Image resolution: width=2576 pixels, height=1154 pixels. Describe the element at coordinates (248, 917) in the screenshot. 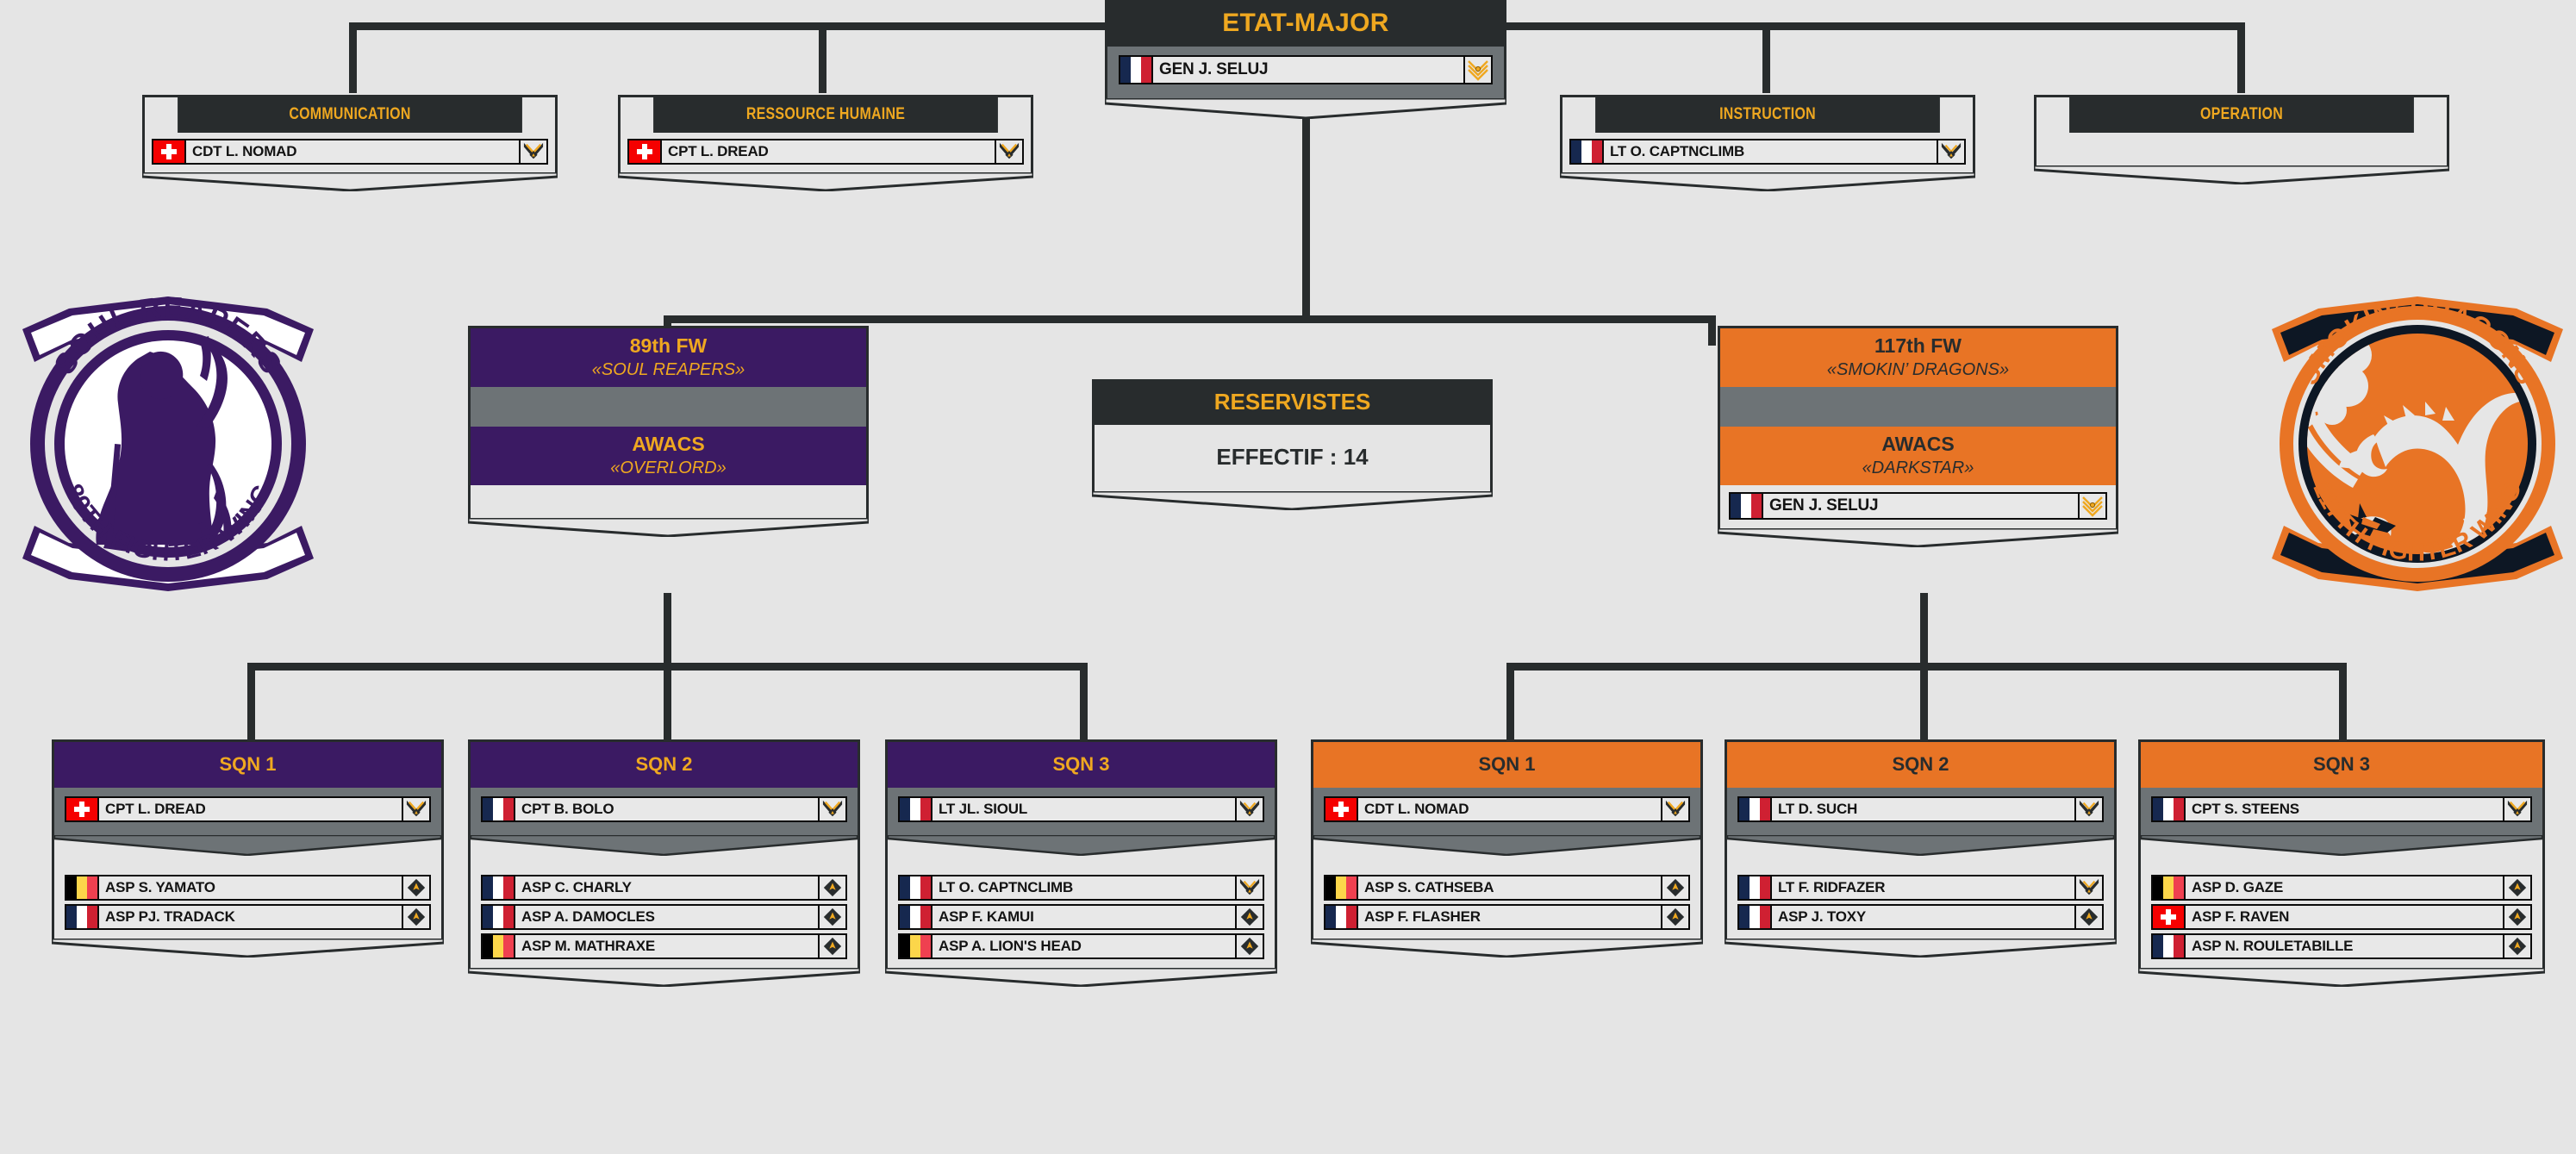

I see `person-row: ASP PJ. TRADACK` at that location.